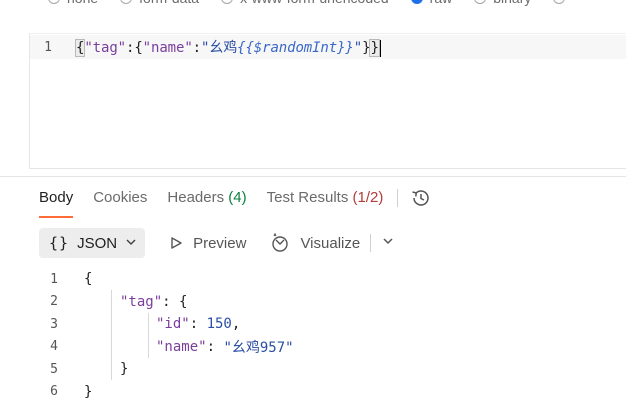 The image size is (626, 411). Describe the element at coordinates (93, 302) in the screenshot. I see `response-line: 2 "tag" : {` at that location.